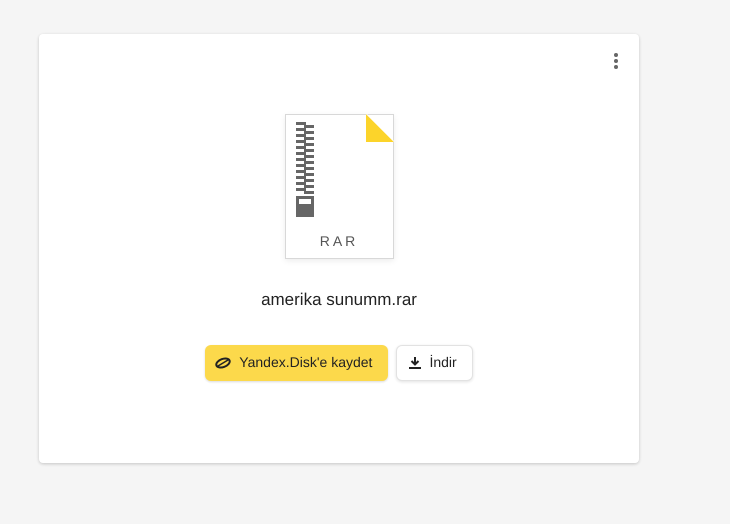  I want to click on disk-icon, so click(223, 362).